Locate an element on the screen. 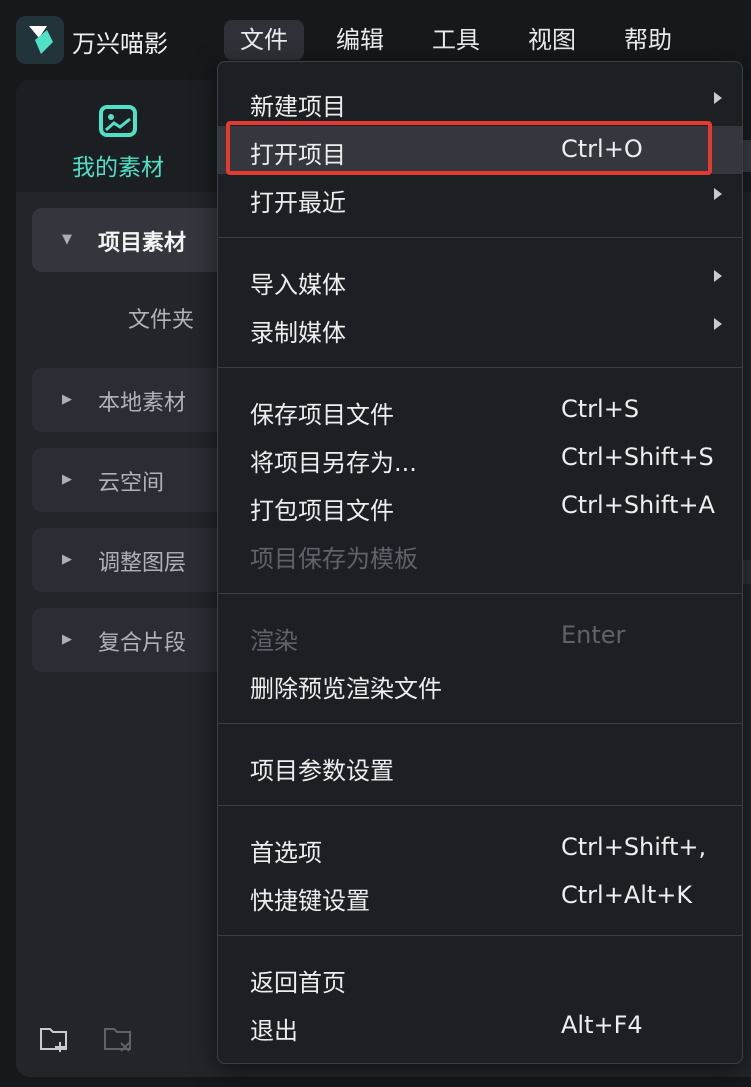 This screenshot has width=751, height=1087. menu-item-shortcut: Ctrl+S is located at coordinates (600, 409).